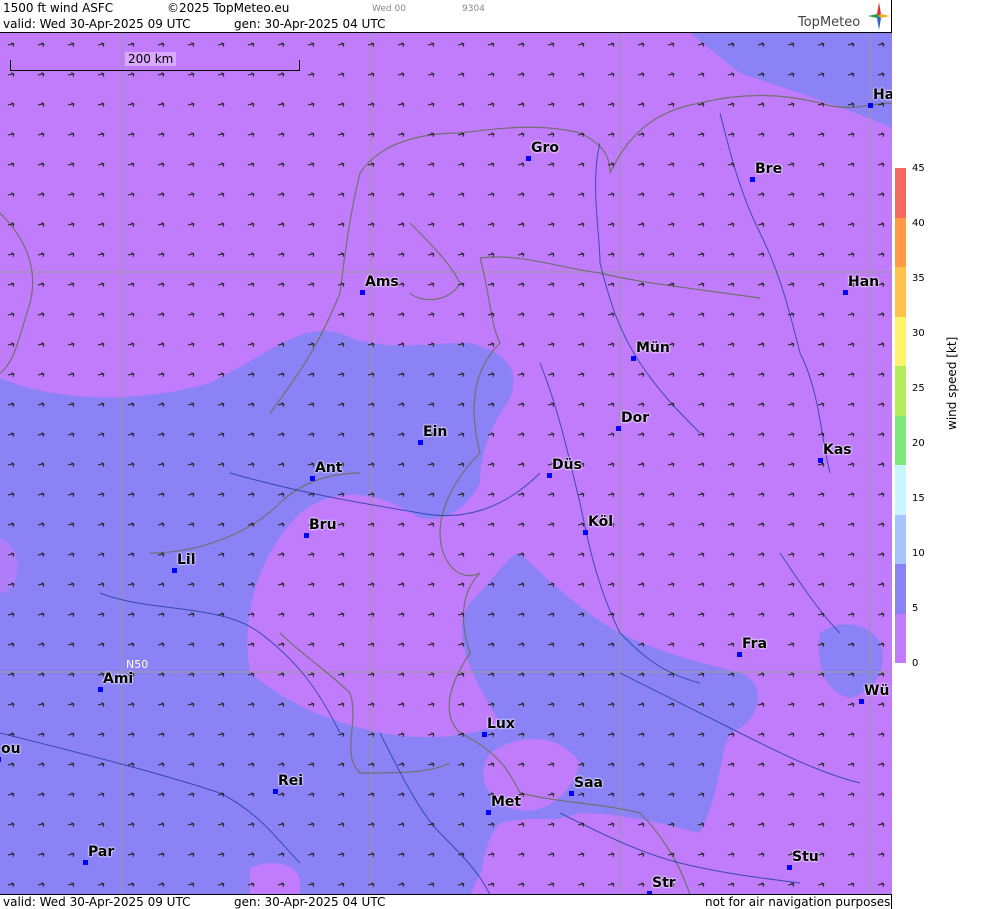  I want to click on scale-label: 200 km, so click(151, 59).